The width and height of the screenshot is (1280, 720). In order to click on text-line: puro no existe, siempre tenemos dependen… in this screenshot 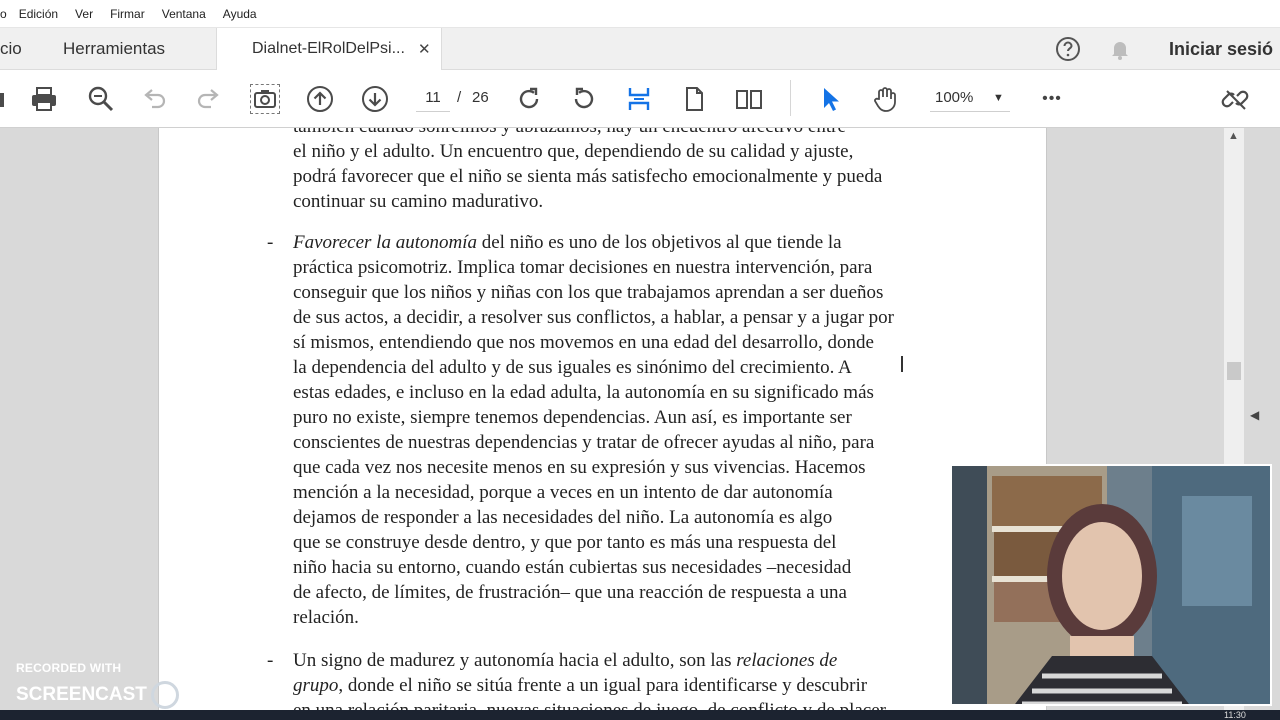, I will do `click(572, 417)`.